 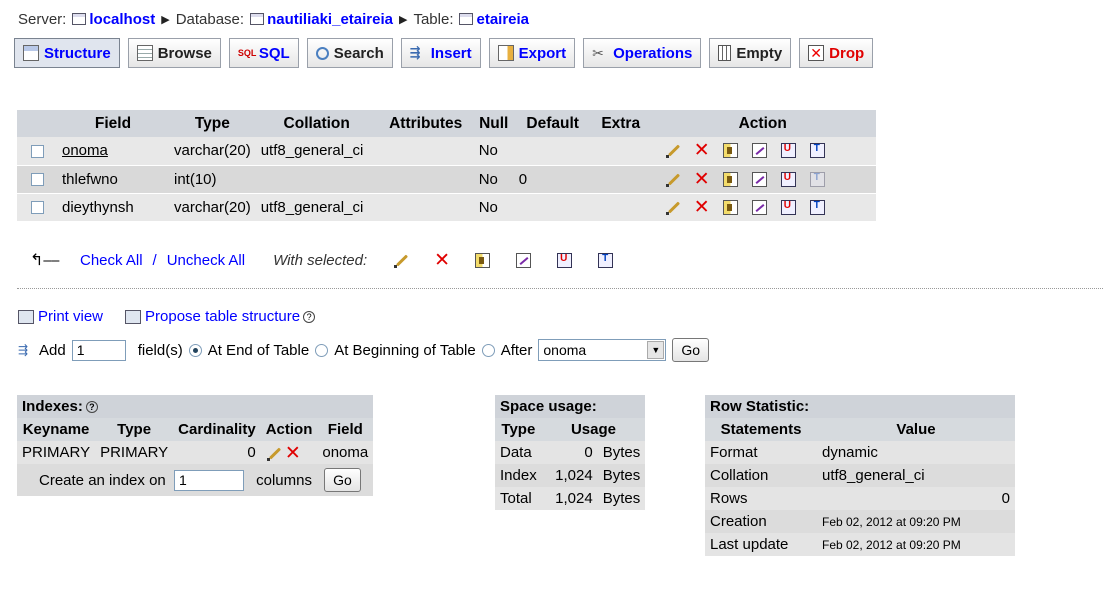 I want to click on field-default: 0, so click(x=552, y=179).